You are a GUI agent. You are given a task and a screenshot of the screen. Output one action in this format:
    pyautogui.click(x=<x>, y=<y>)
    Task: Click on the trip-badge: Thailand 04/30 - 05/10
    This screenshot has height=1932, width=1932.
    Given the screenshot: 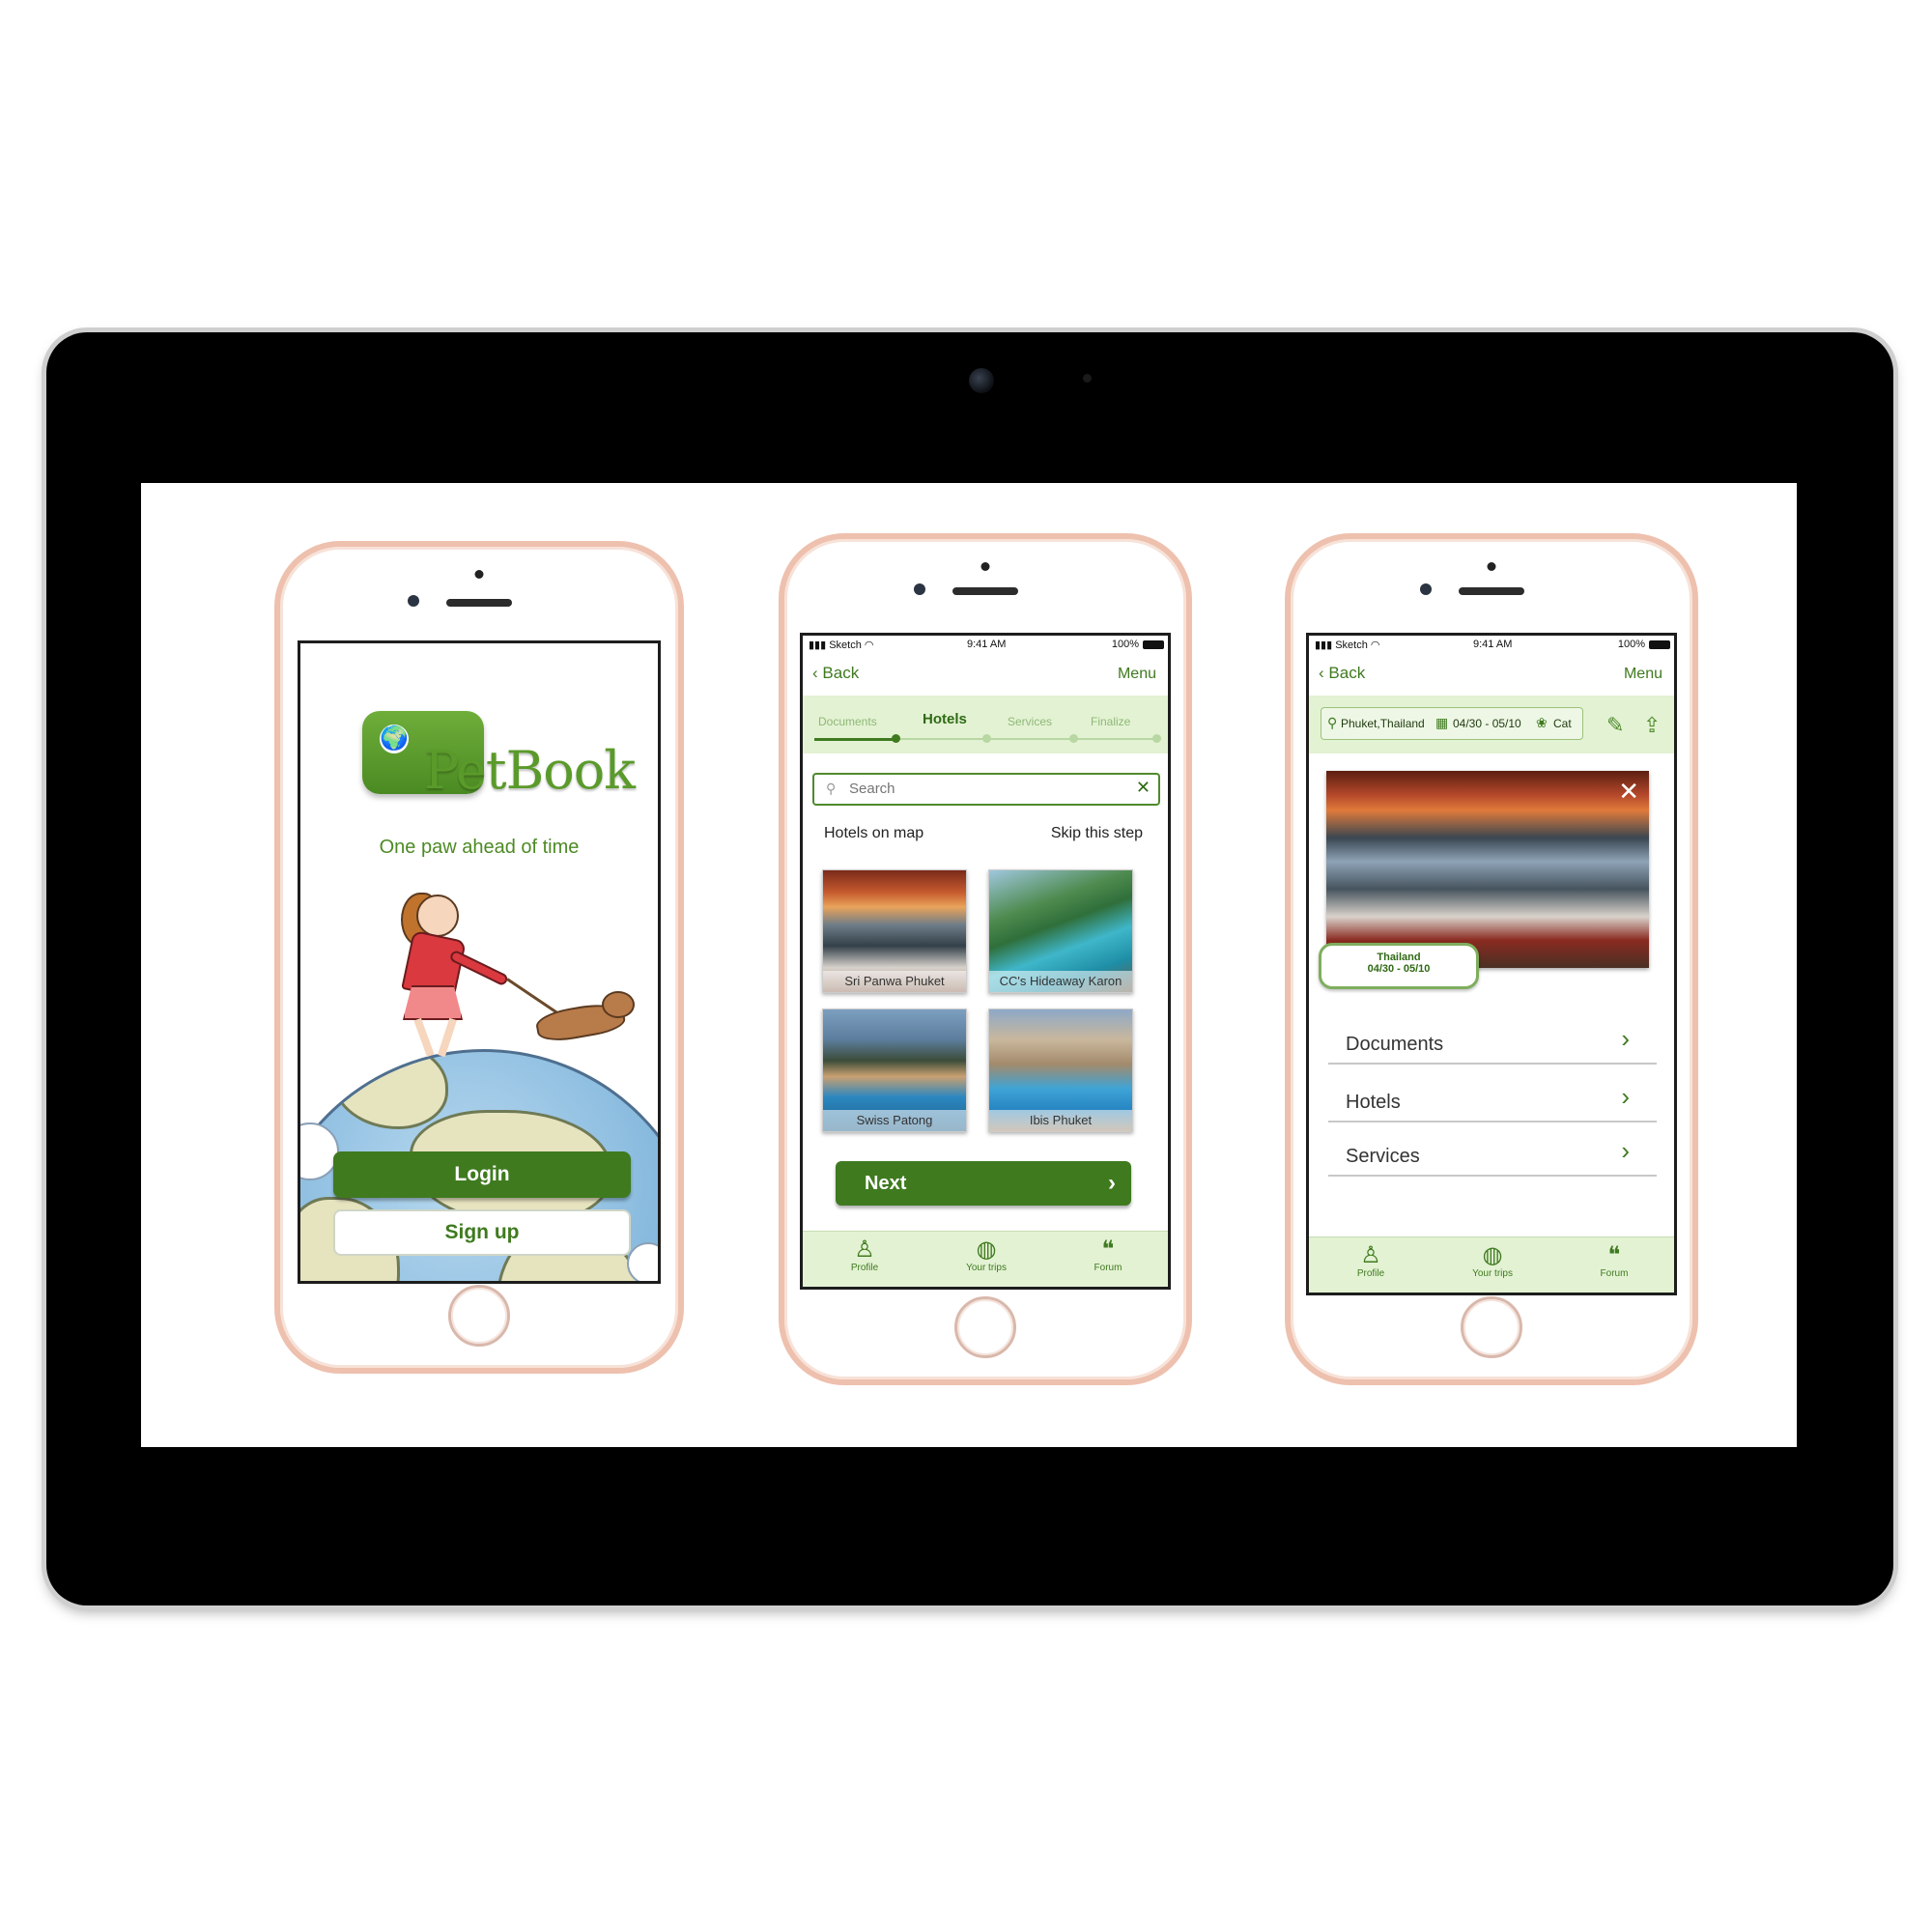 What is the action you would take?
    pyautogui.click(x=1399, y=966)
    